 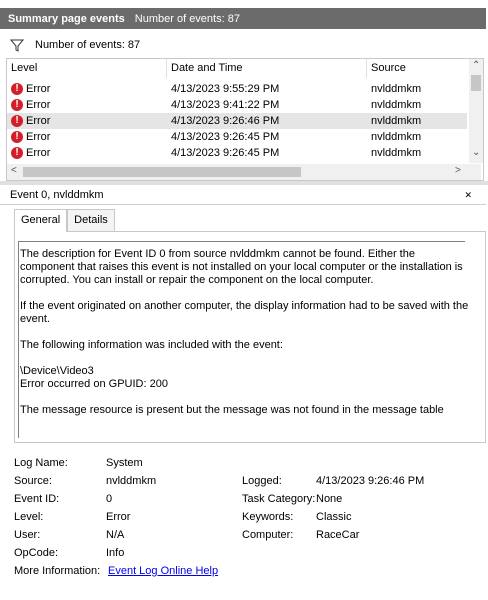 I want to click on detail-tabs: General Details, so click(x=64, y=220).